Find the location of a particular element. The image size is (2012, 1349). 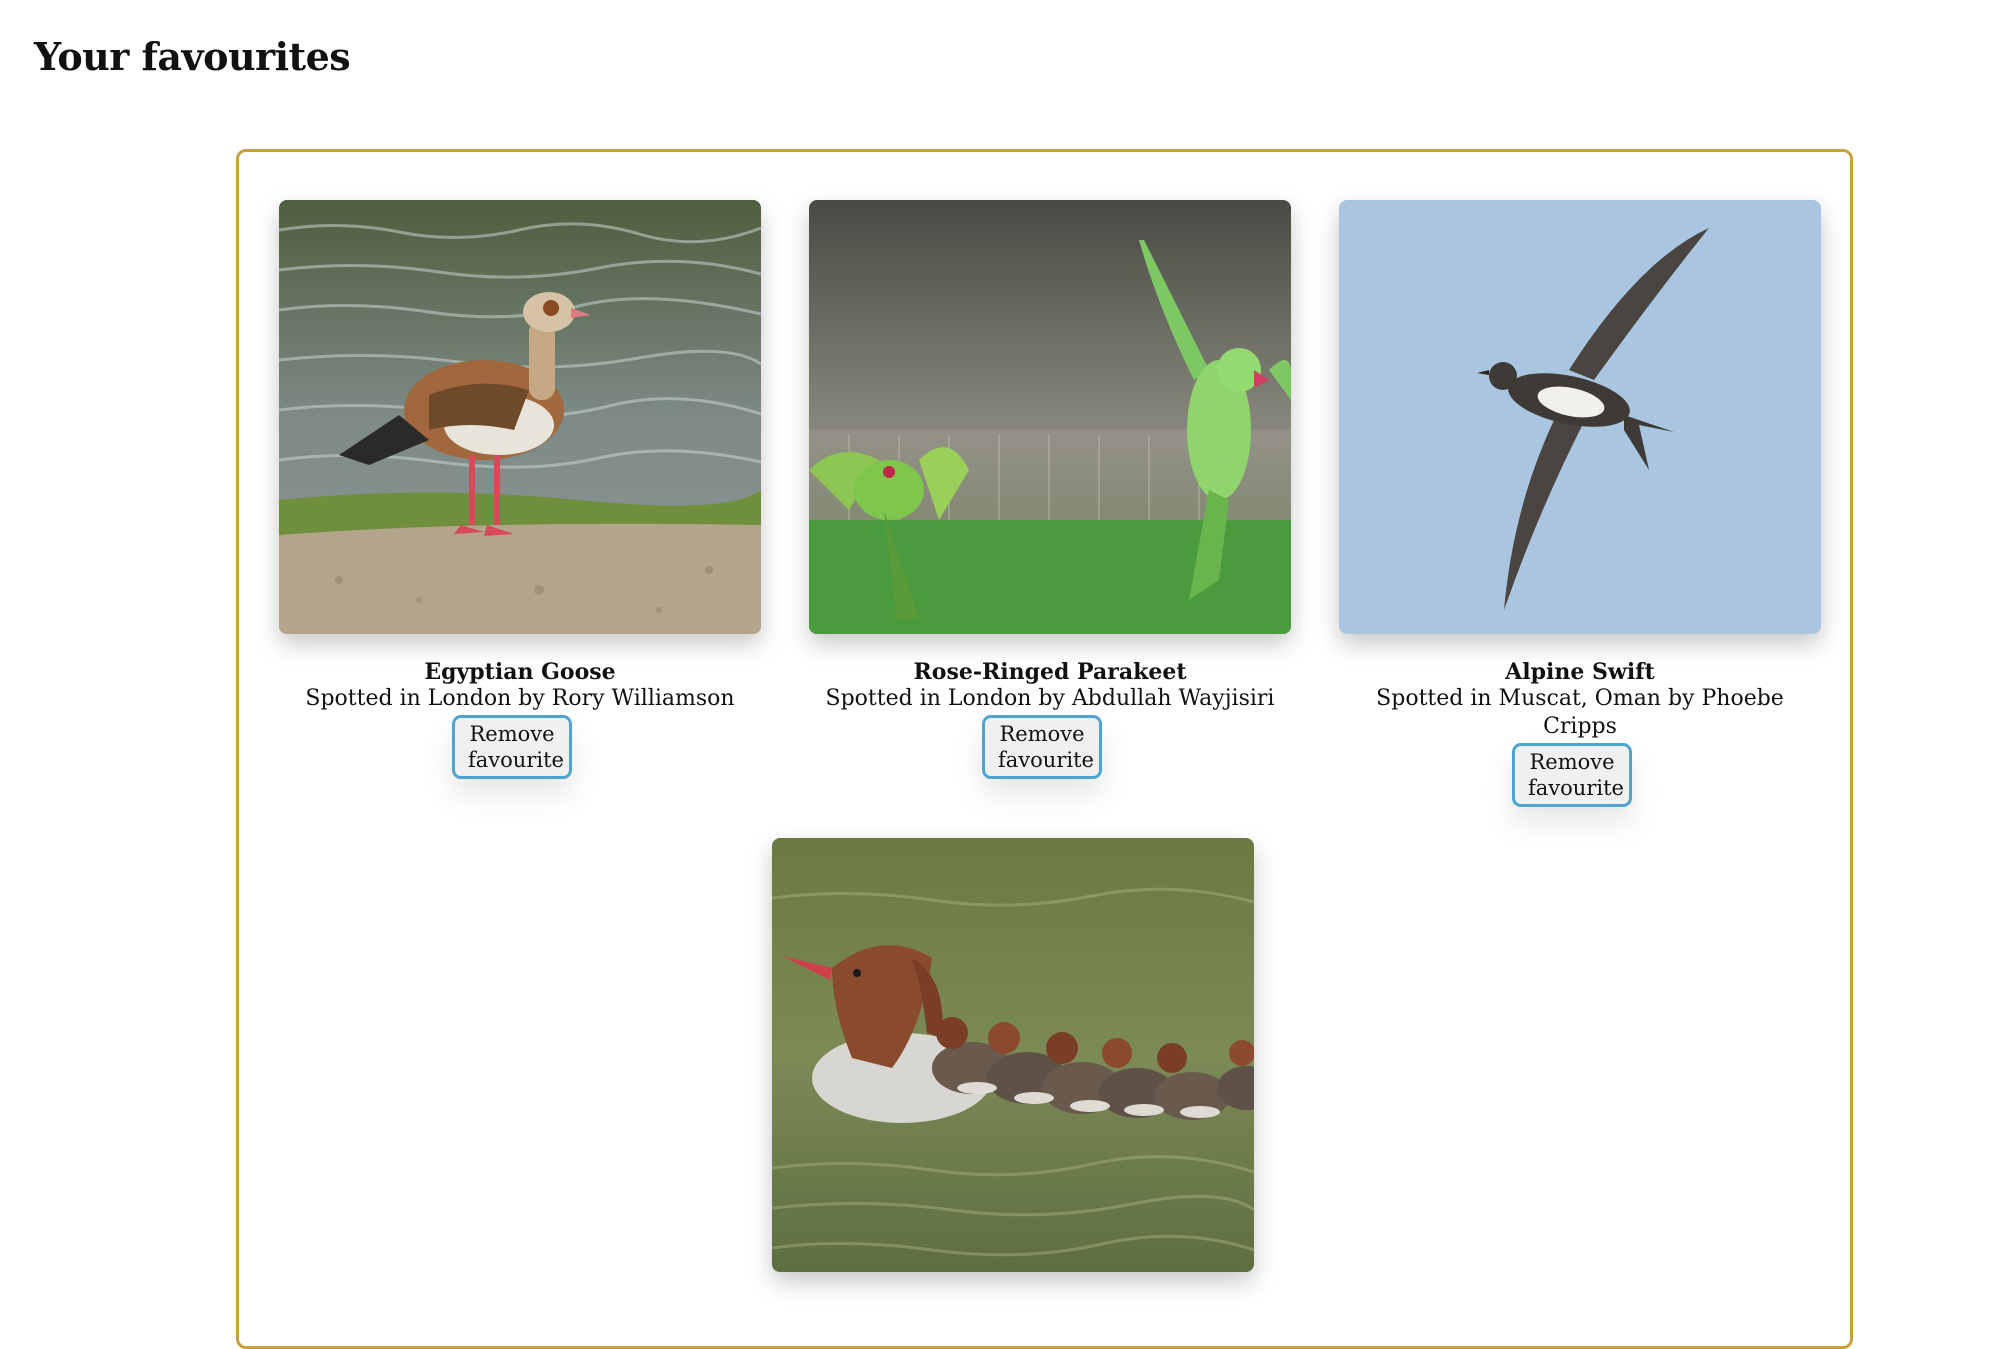

sighting-info: Spotted in London by Rory Williamson is located at coordinates (520, 698).